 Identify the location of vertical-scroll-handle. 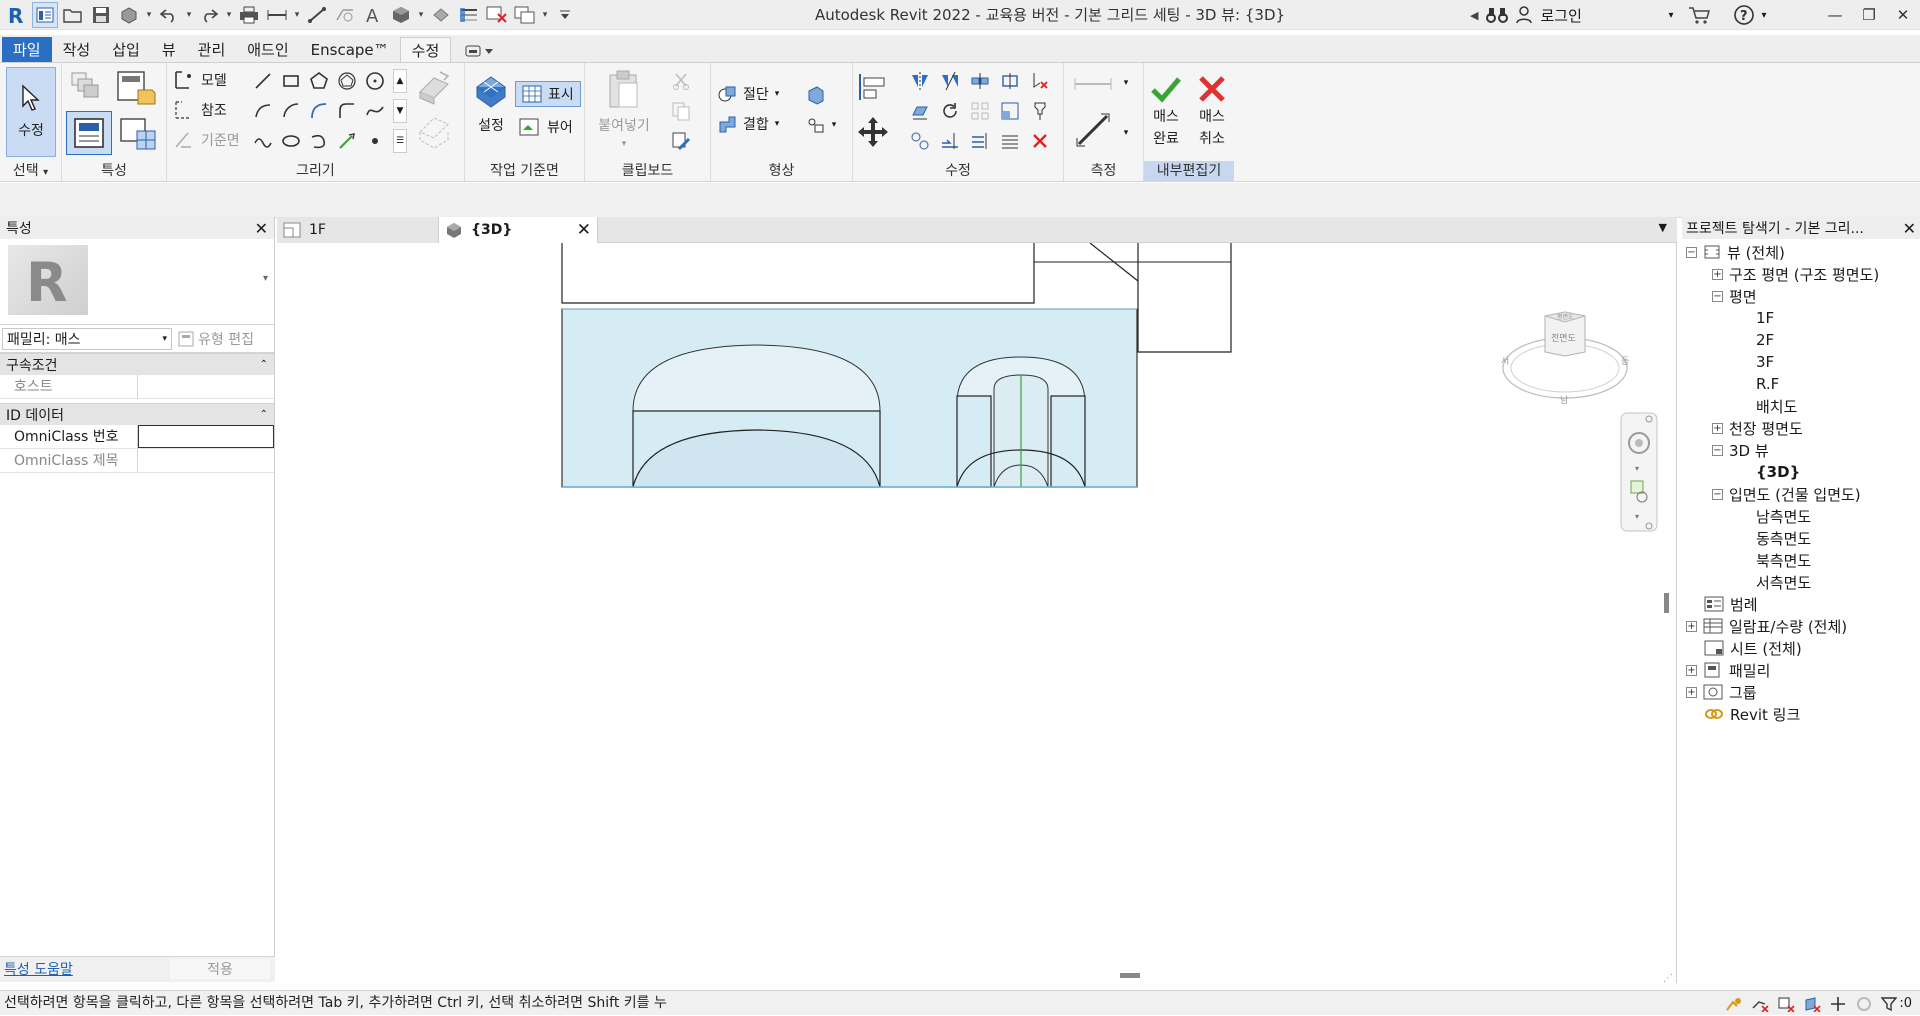
(1666, 603).